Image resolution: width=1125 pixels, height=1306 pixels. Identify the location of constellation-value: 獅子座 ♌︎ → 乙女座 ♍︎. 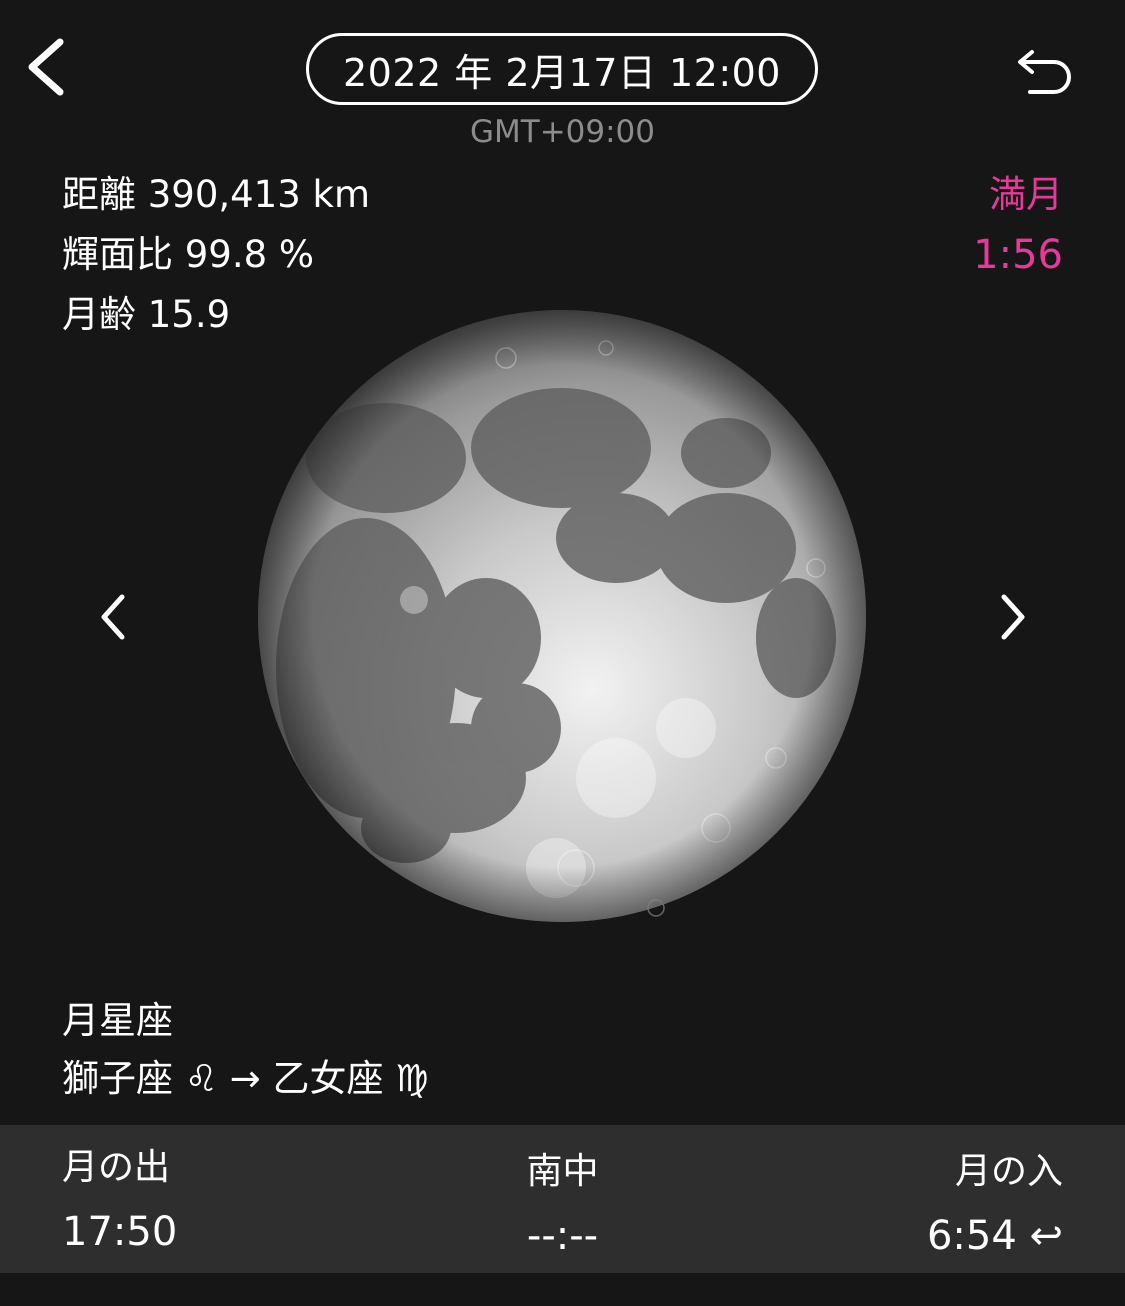
(245, 1078).